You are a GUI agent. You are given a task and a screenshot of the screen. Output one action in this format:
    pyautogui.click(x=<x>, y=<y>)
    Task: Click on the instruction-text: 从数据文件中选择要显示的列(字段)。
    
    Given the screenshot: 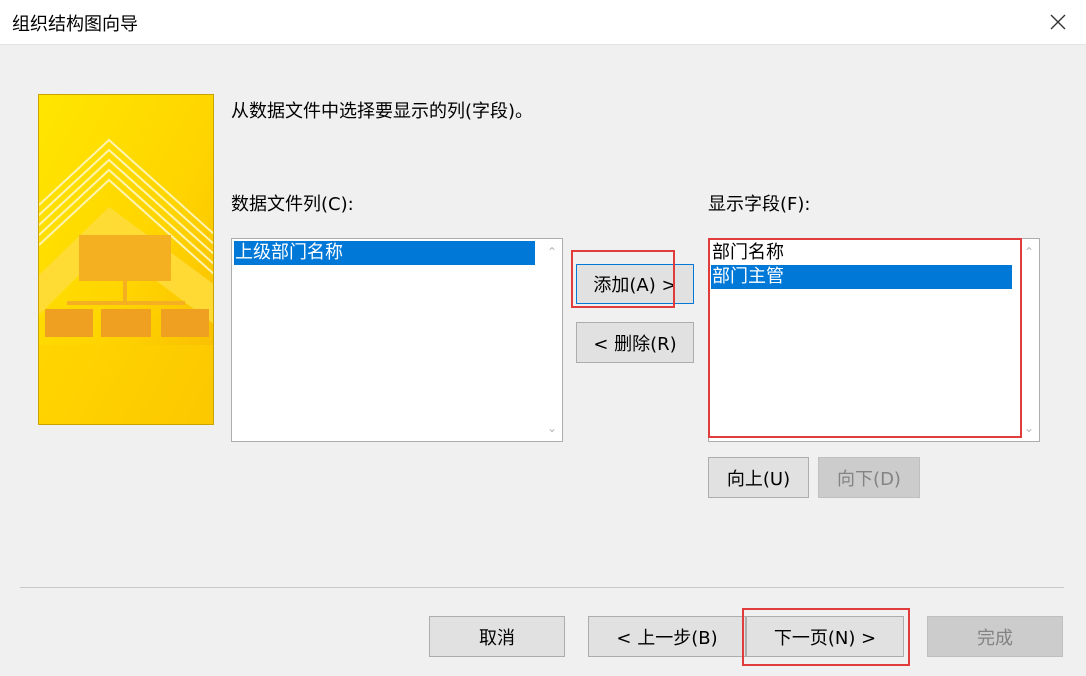 What is the action you would take?
    pyautogui.click(x=382, y=111)
    